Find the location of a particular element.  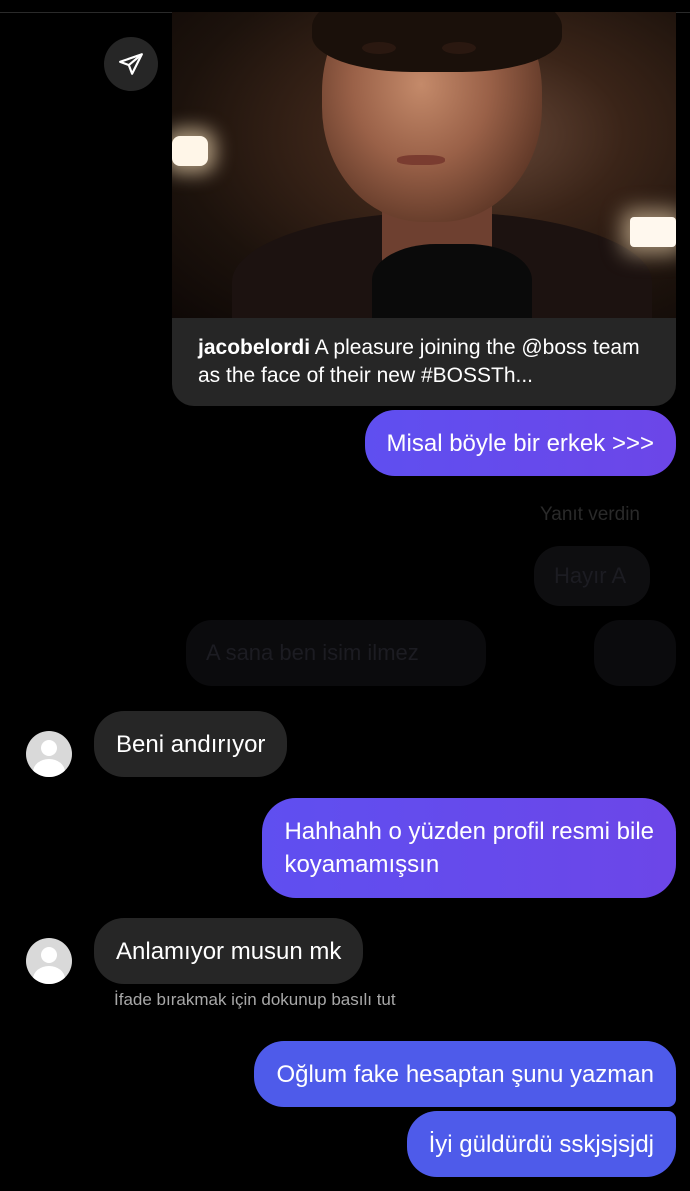

message-text: Oğlum fake hesaptan şunu yazman is located at coordinates (465, 1074).